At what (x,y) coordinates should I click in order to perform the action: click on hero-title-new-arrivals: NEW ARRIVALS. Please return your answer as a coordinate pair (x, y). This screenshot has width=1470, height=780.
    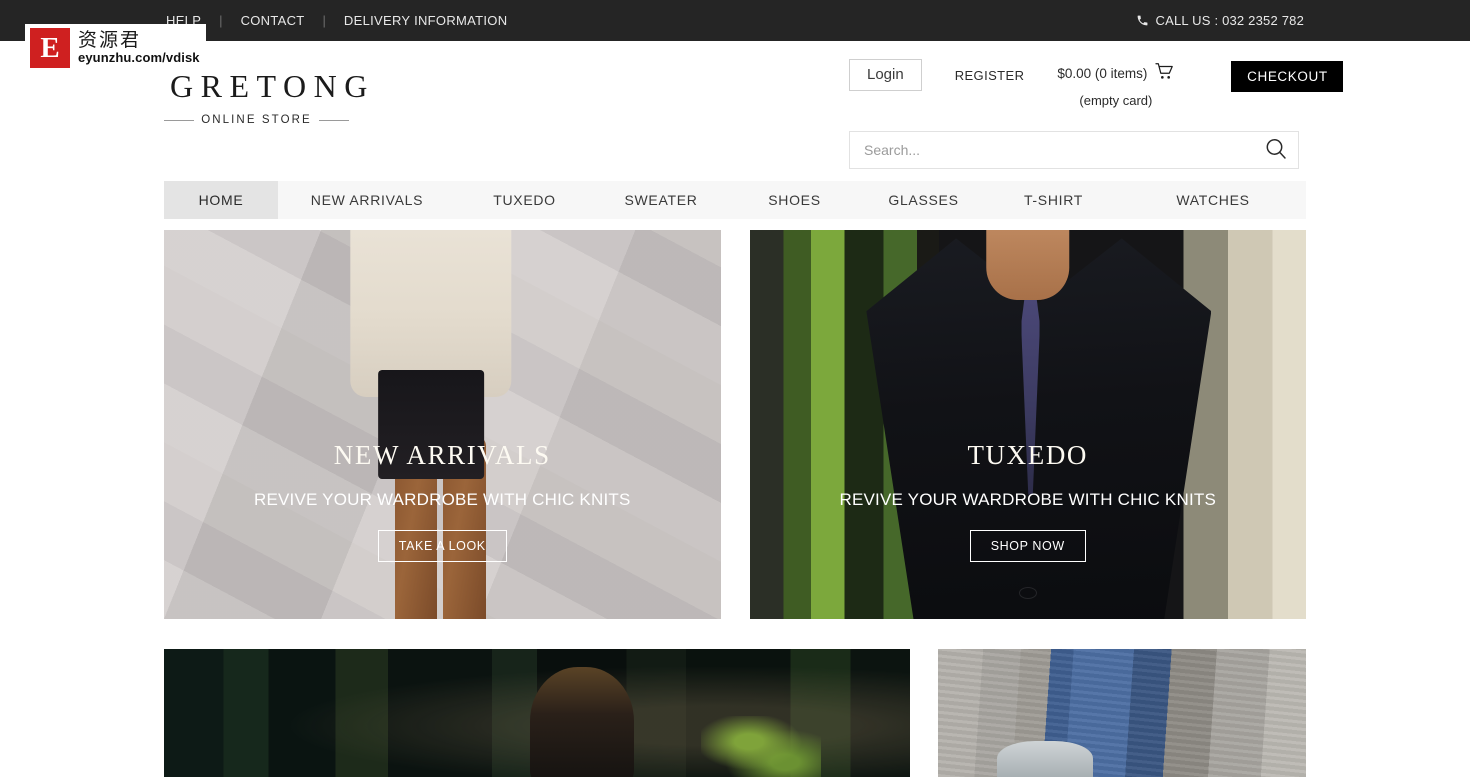
    Looking at the image, I should click on (442, 455).